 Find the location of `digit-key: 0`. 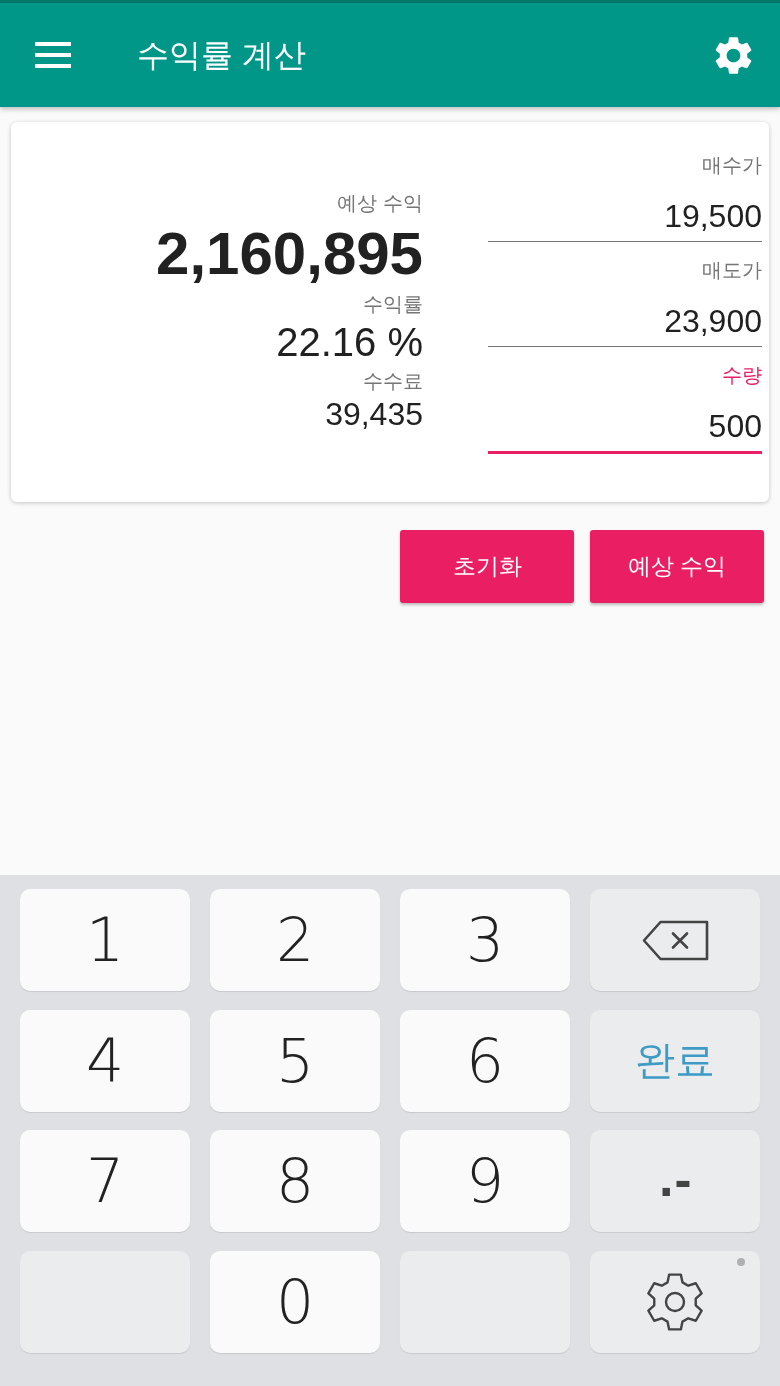

digit-key: 0 is located at coordinates (295, 1301).